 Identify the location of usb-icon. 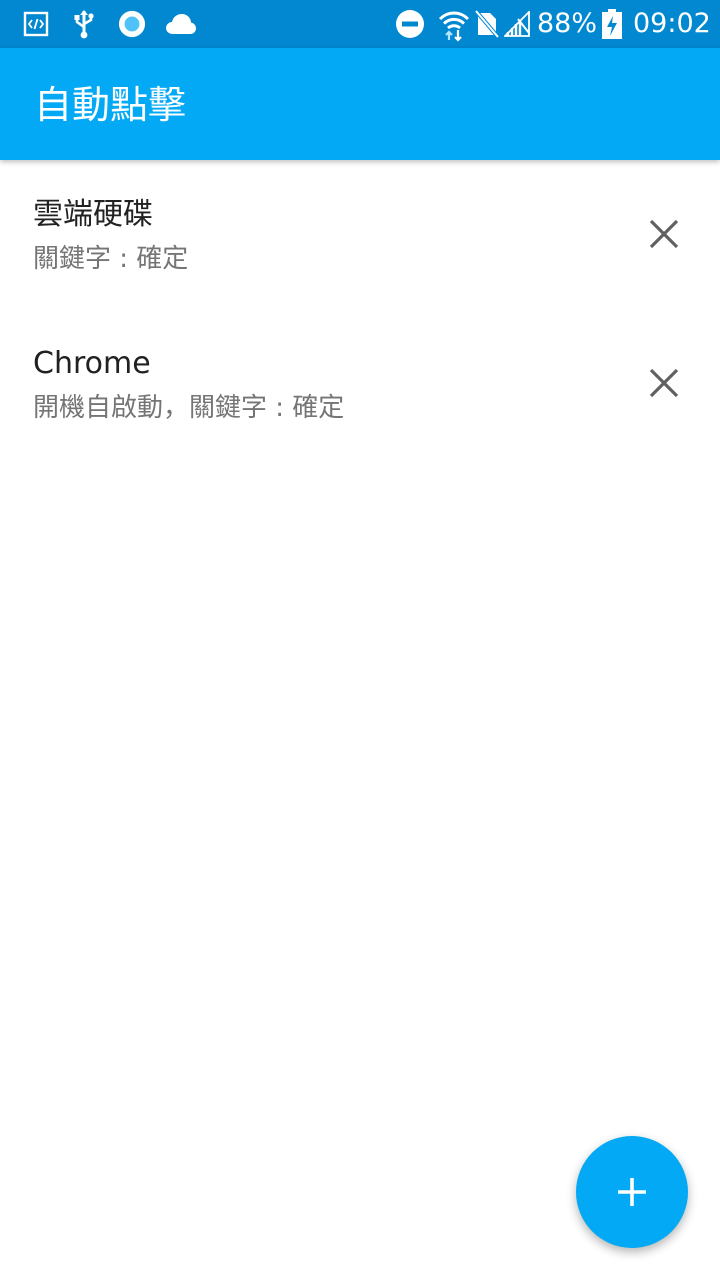
(84, 24).